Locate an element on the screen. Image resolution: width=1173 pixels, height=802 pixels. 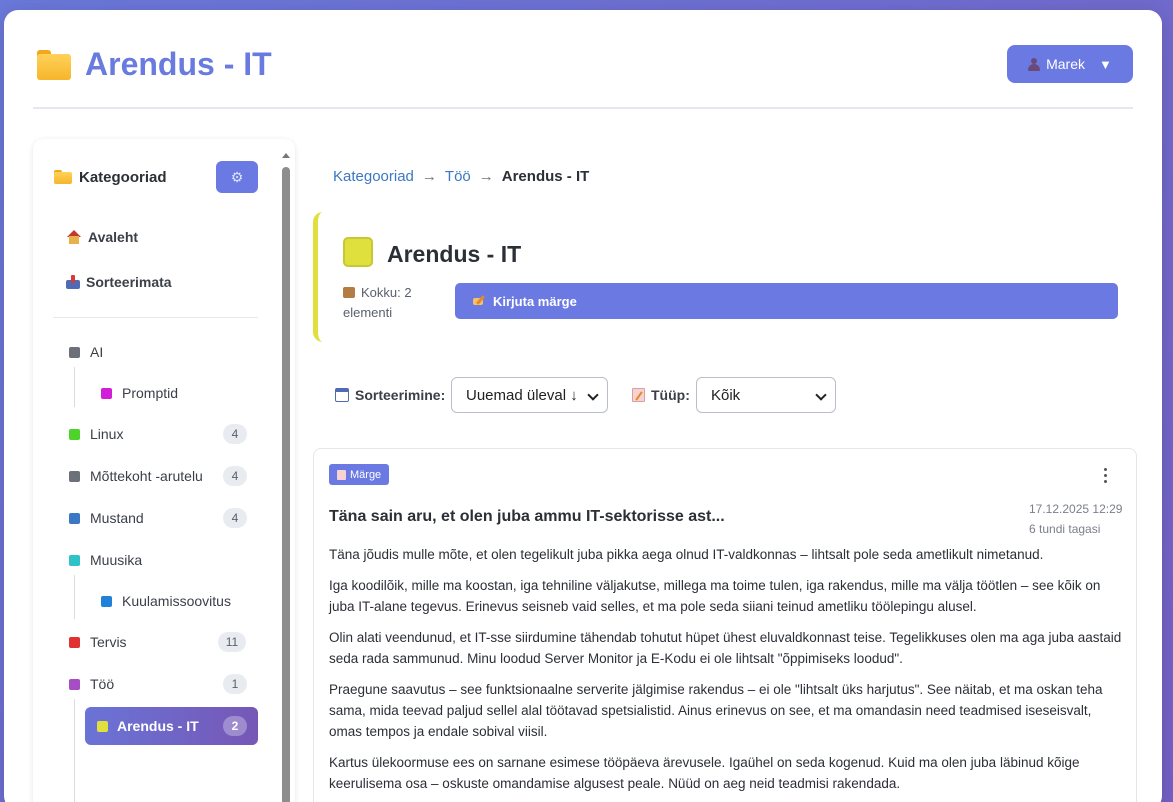
app-header: Arendus - IT Marek ▼ is located at coordinates (583, 59).